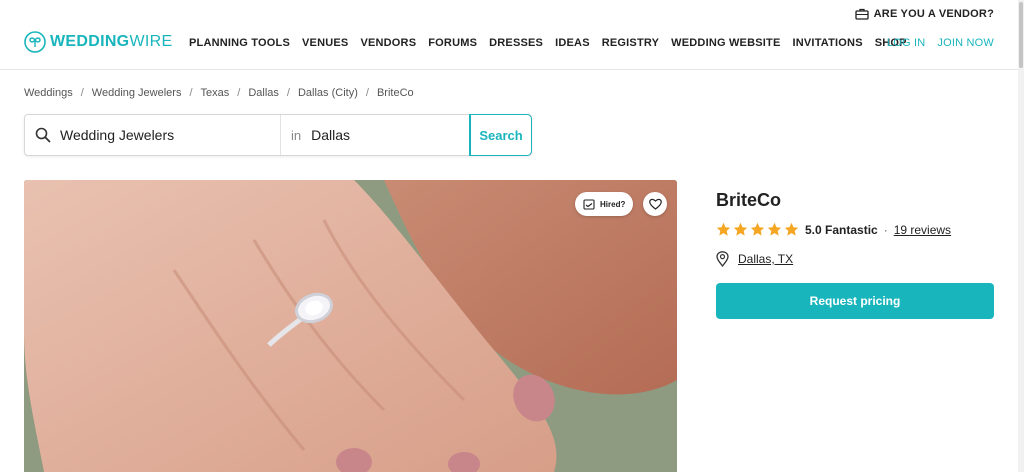 This screenshot has width=1024, height=472. Describe the element at coordinates (933, 14) in the screenshot. I see `vendor-link-label: ARE YOU A VENDOR?` at that location.